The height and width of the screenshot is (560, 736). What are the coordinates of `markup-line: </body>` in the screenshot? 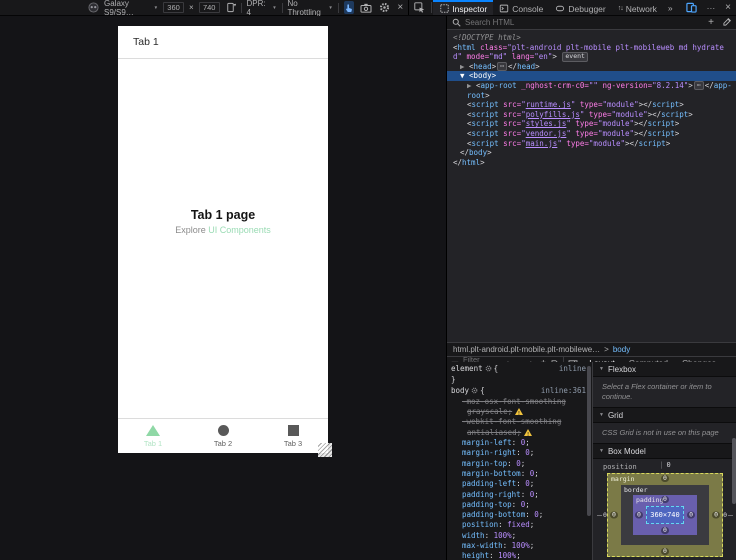 It's located at (591, 153).